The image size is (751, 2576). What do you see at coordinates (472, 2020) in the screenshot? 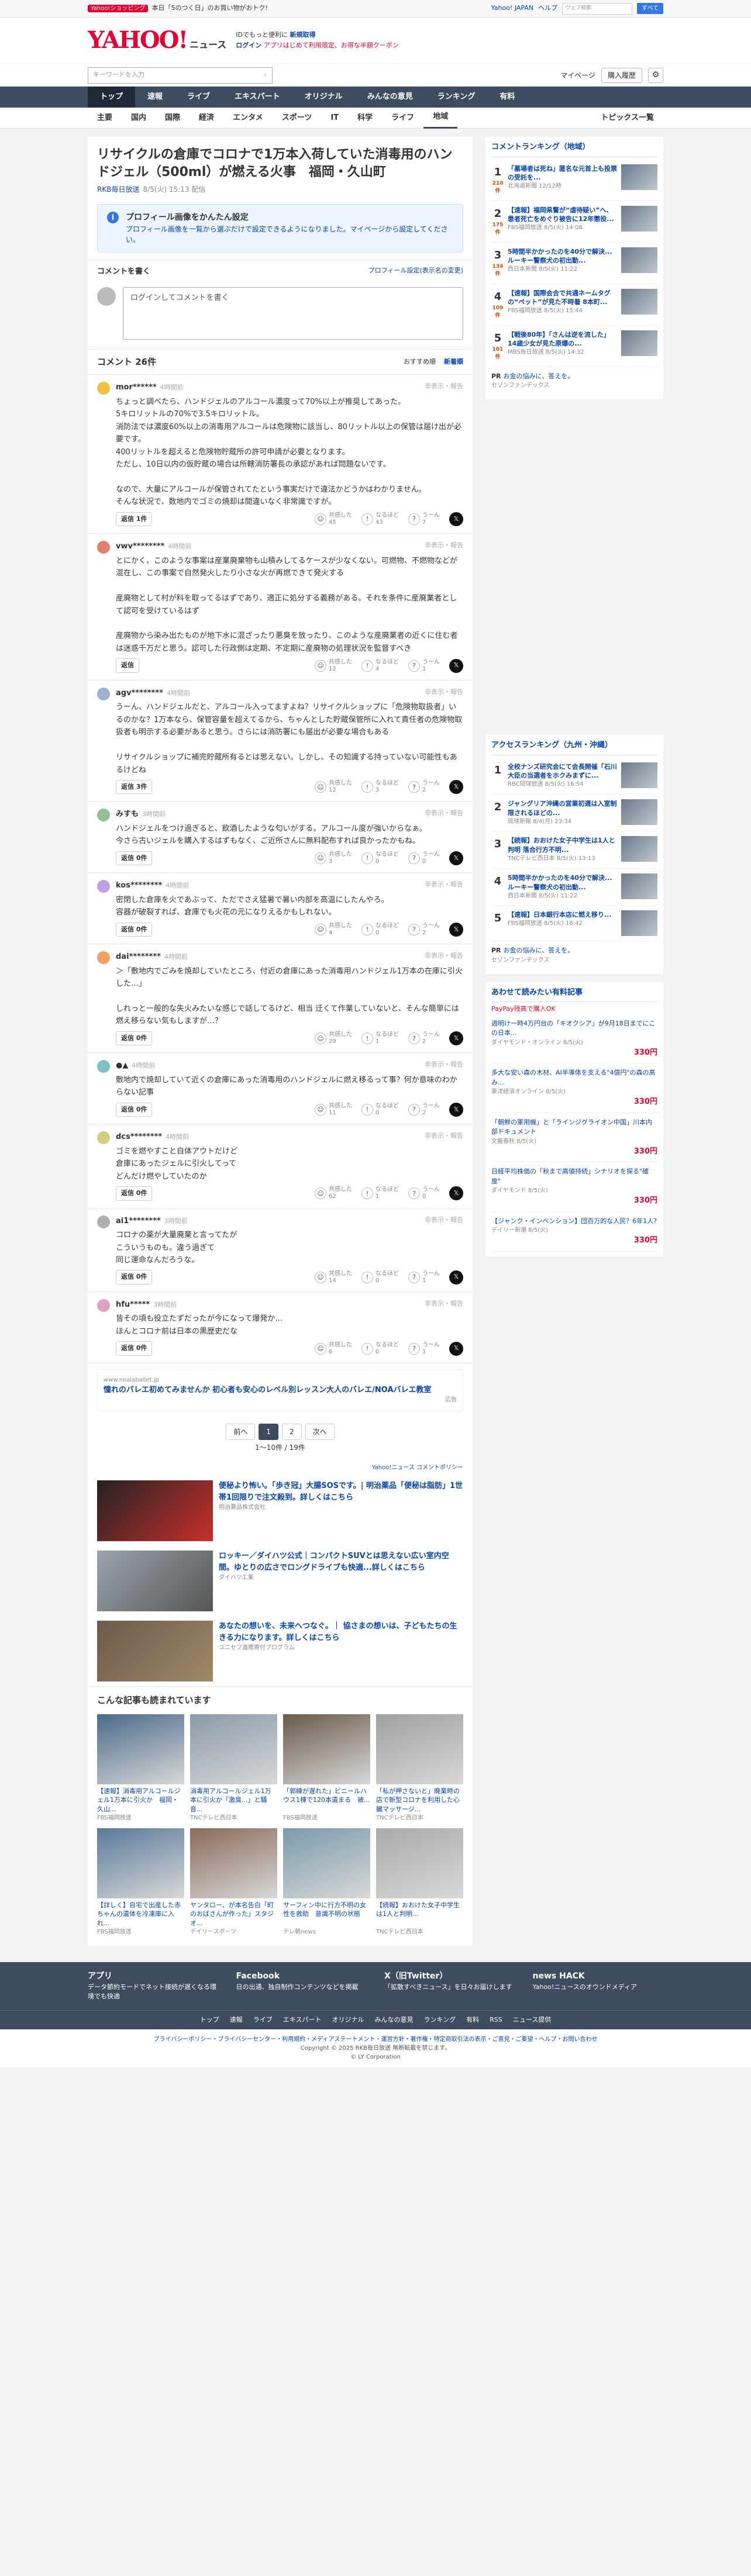
I see `footer-link: 有料` at bounding box center [472, 2020].